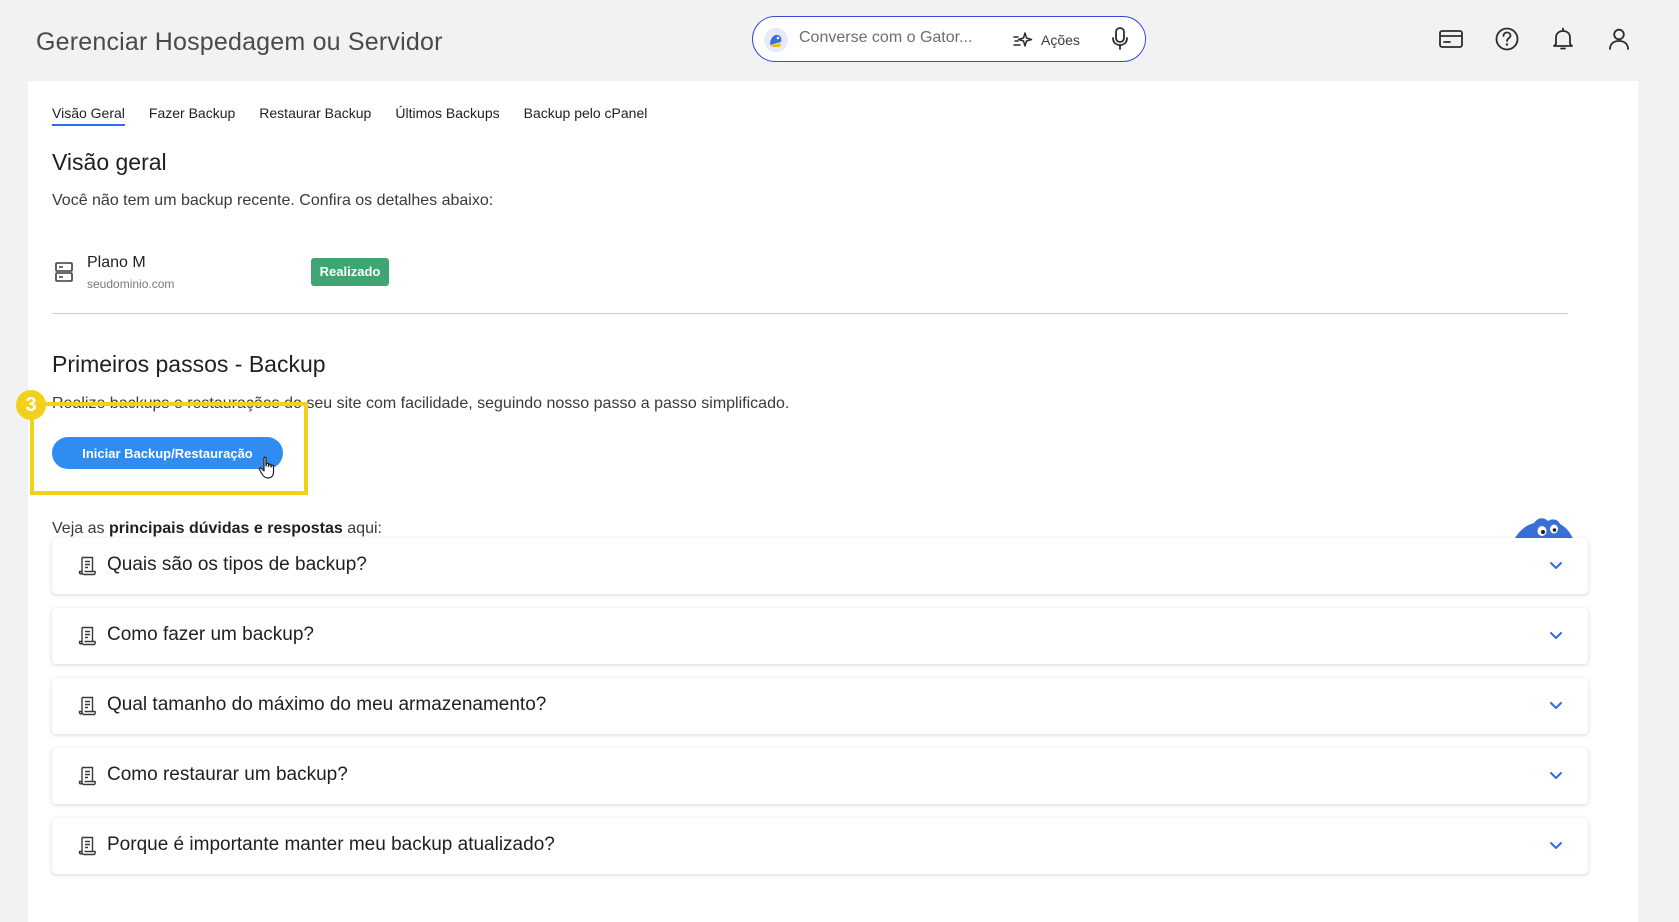  I want to click on gator-chat-box: Ações, so click(949, 39).